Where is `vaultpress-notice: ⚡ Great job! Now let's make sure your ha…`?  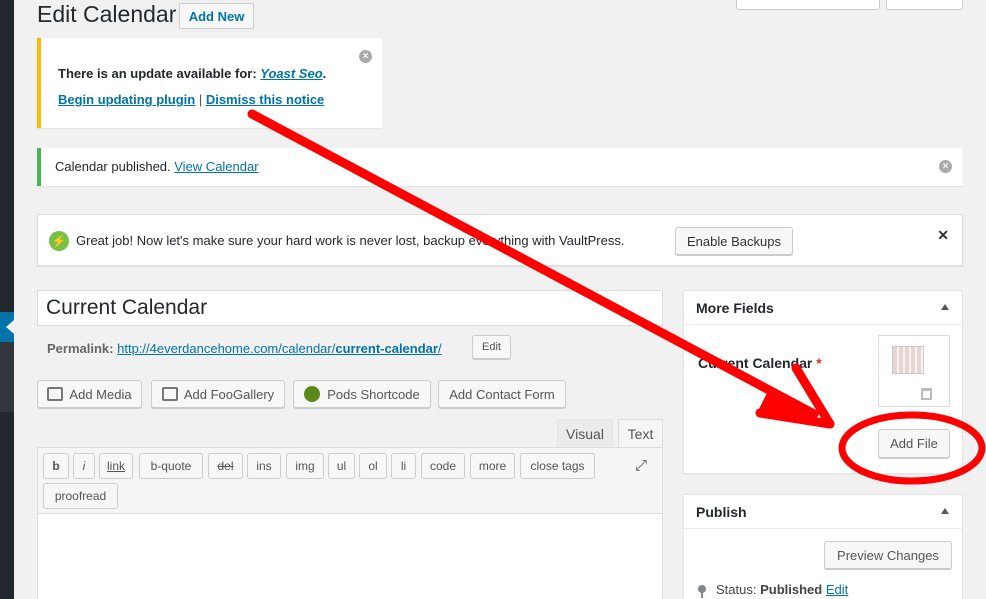
vaultpress-notice: ⚡ Great job! Now let's make sure your ha… is located at coordinates (500, 240).